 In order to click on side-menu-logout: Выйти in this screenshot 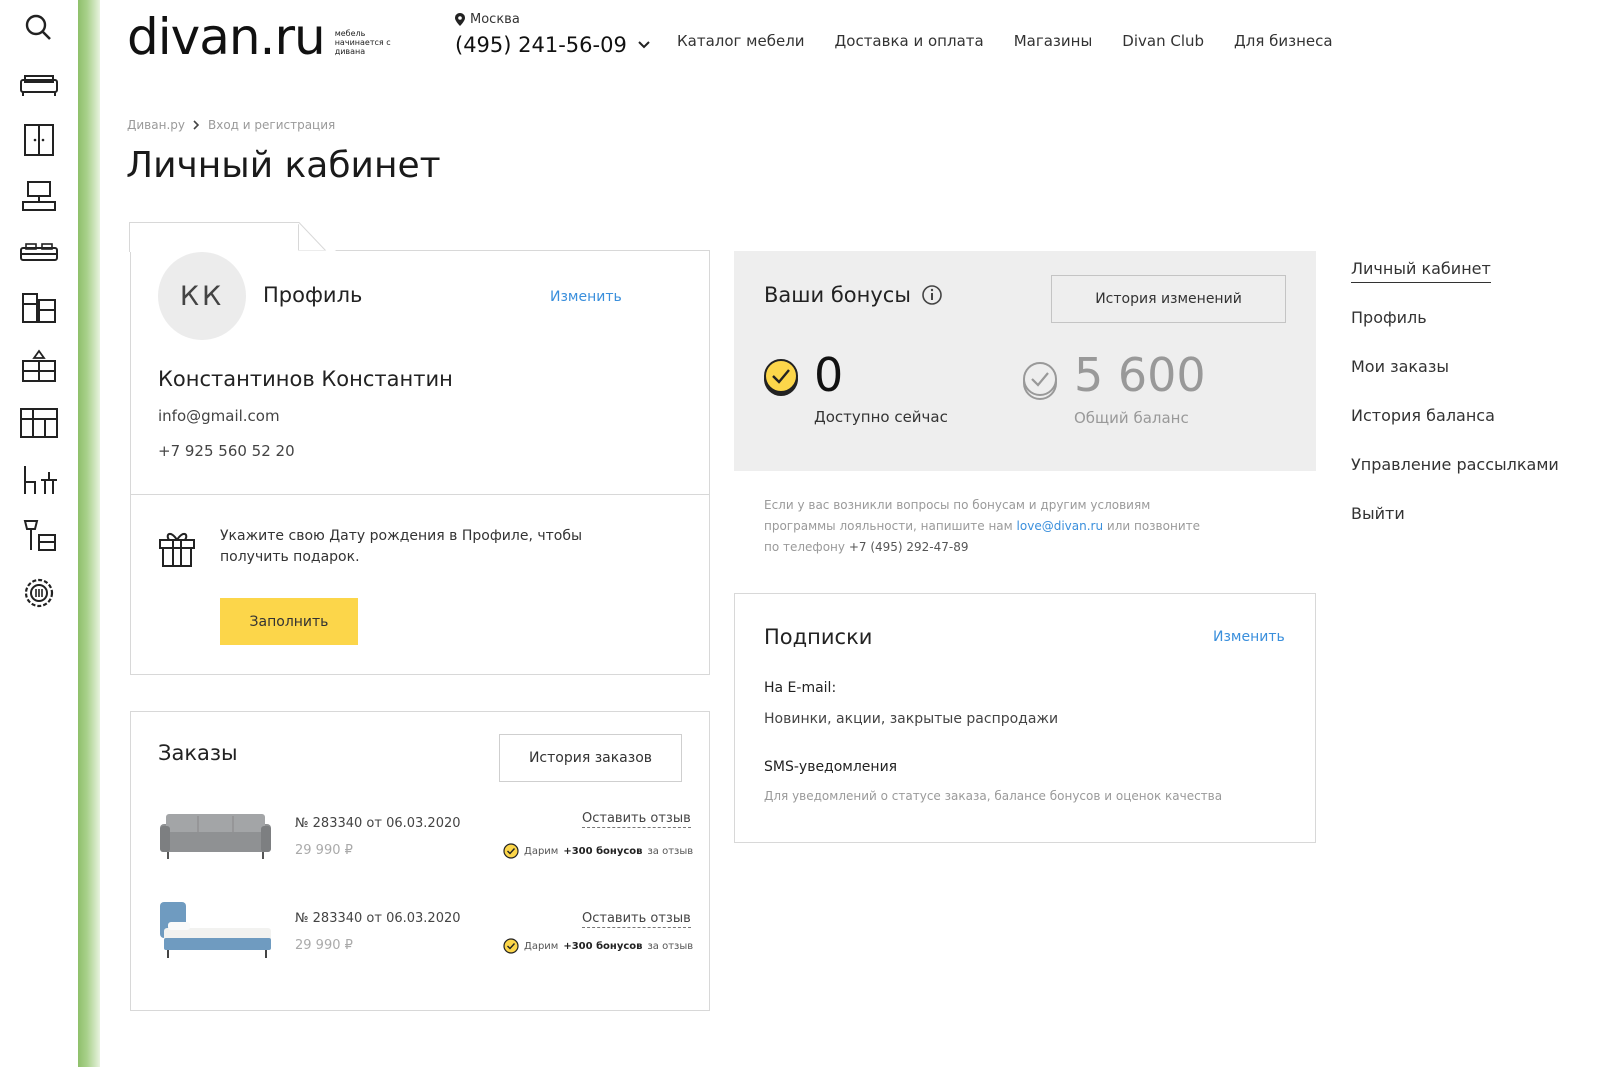, I will do `click(1455, 513)`.